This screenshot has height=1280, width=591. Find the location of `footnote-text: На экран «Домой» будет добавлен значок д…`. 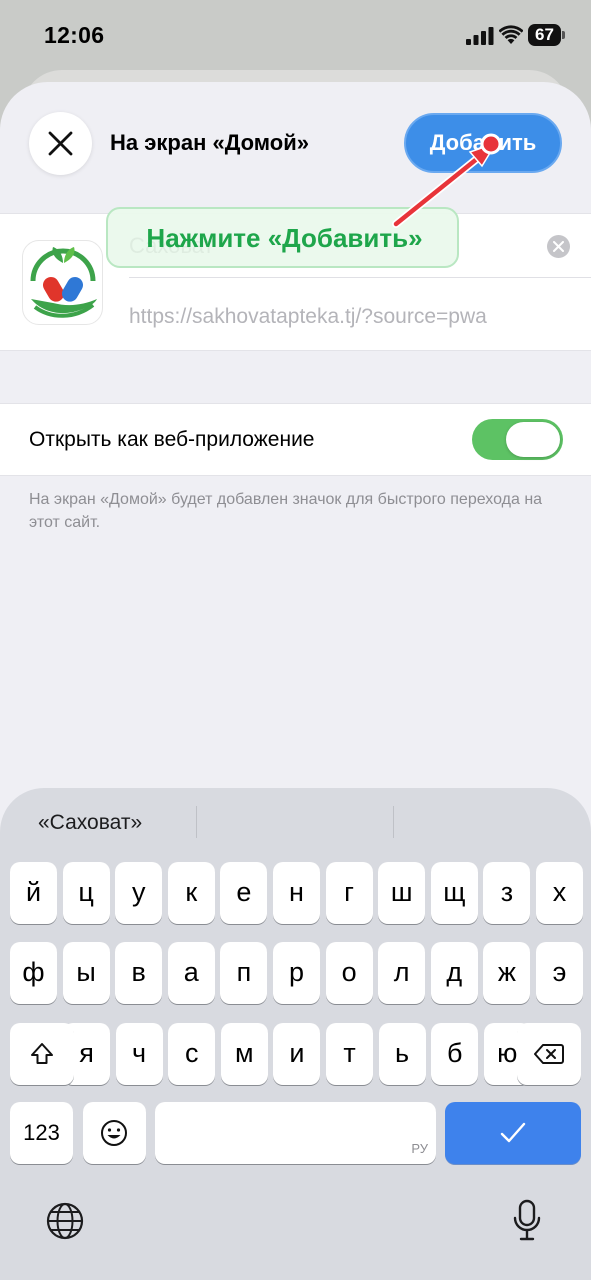

footnote-text: На экран «Домой» будет добавлен значок д… is located at coordinates (286, 511).